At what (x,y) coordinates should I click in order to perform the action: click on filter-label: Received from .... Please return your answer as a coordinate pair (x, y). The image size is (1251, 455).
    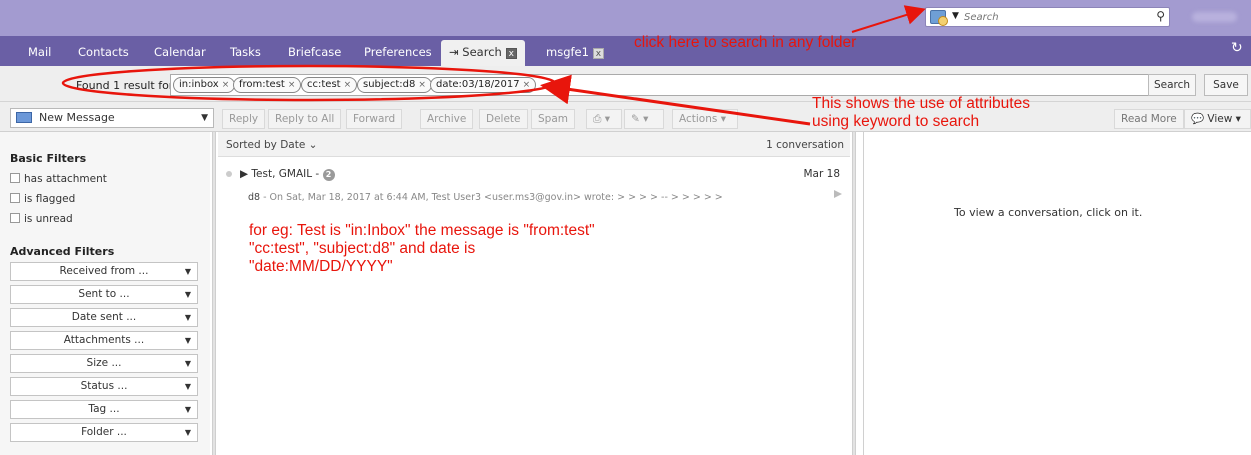
    Looking at the image, I should click on (104, 271).